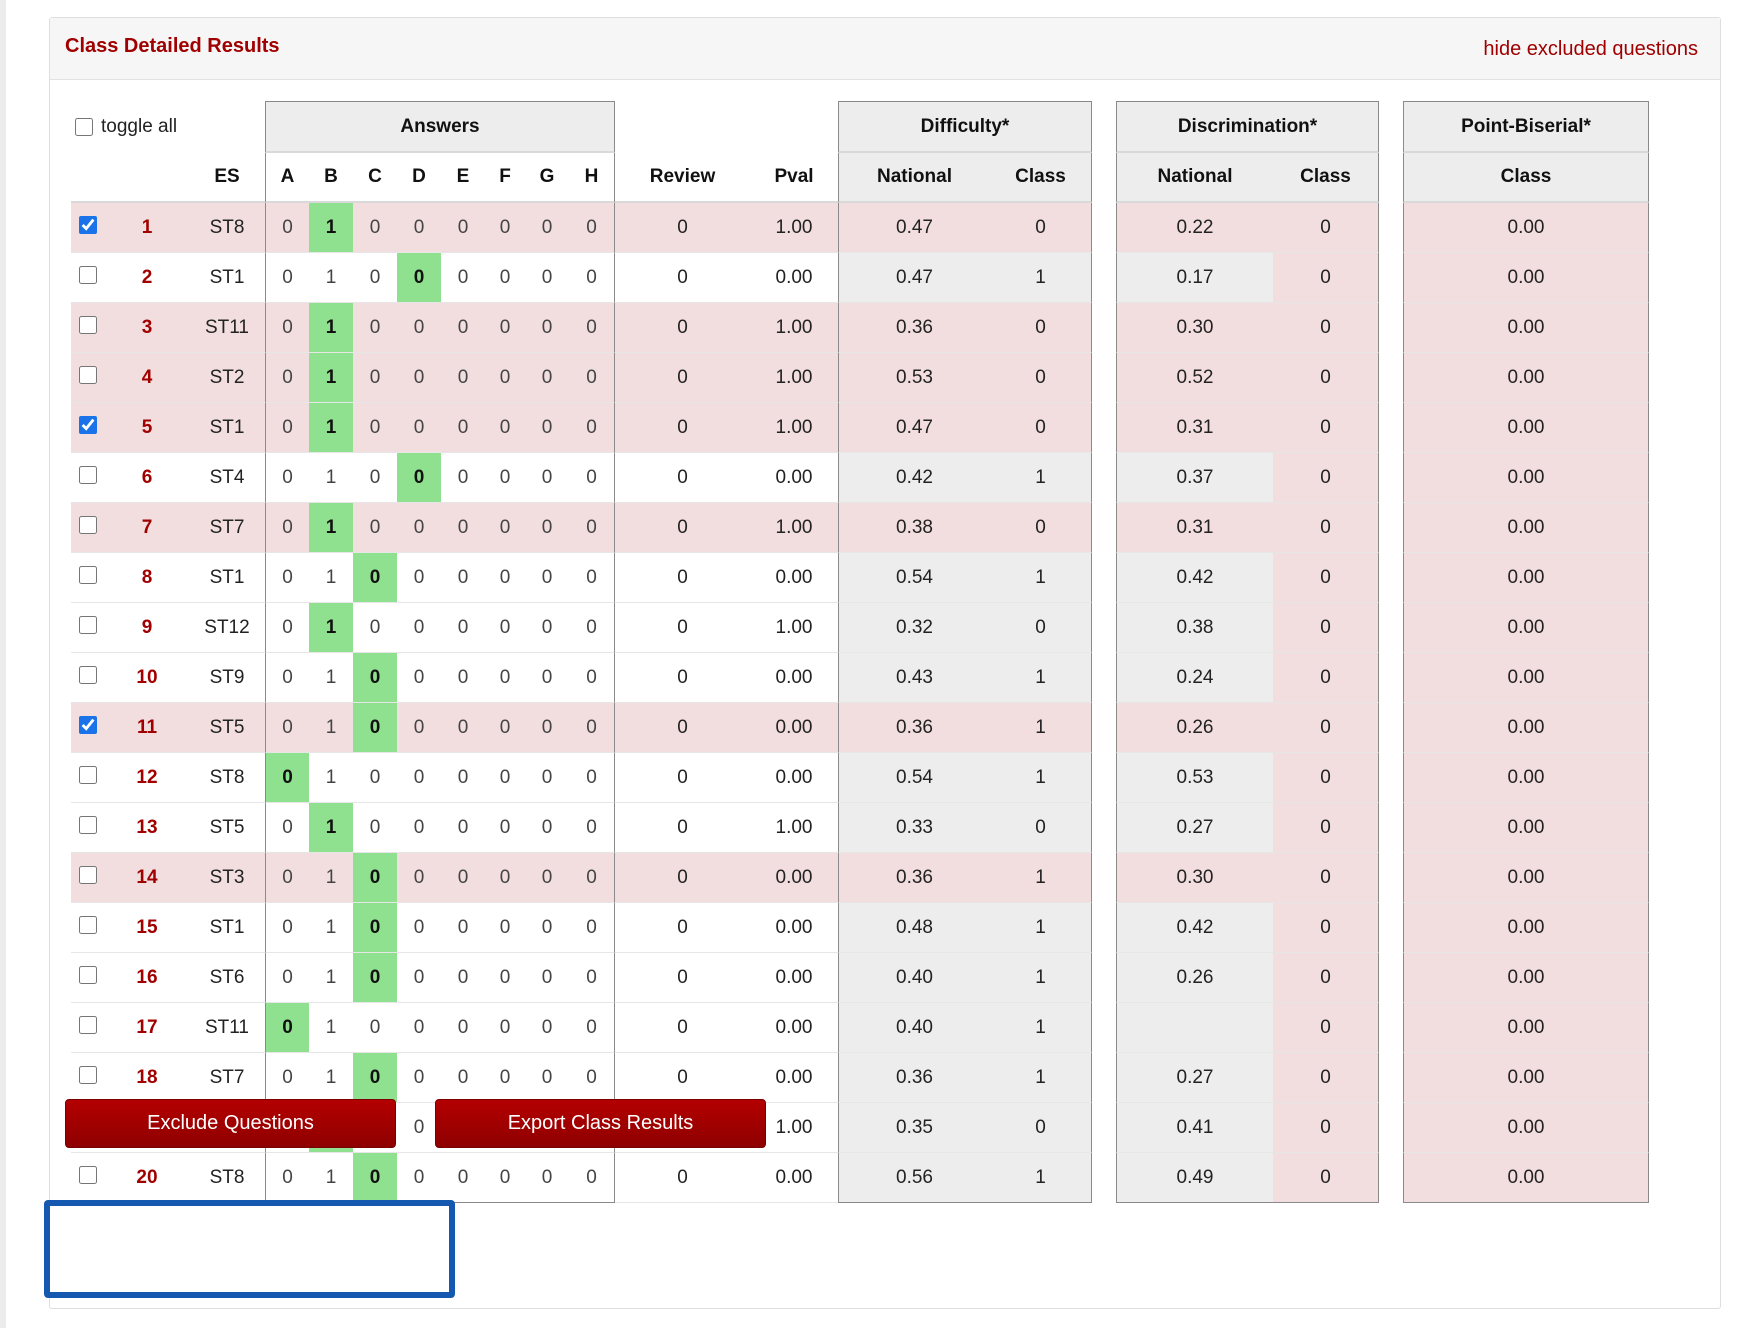 Image resolution: width=1756 pixels, height=1328 pixels. Describe the element at coordinates (1194, 178) in the screenshot. I see `col-discrimination-national: National` at that location.